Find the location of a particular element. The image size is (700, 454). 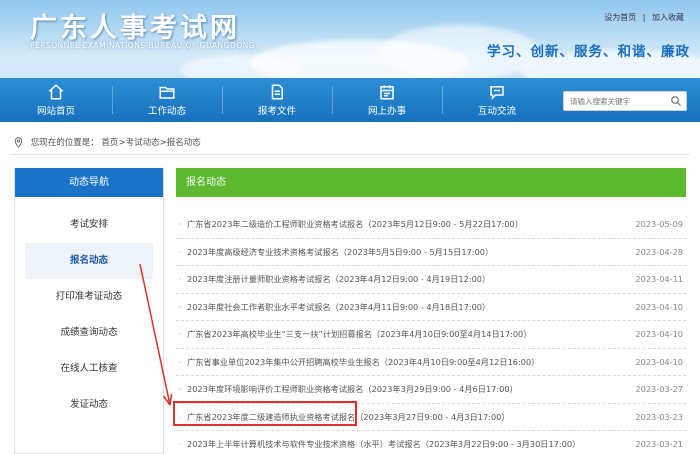

divider is located at coordinates (350, 154).